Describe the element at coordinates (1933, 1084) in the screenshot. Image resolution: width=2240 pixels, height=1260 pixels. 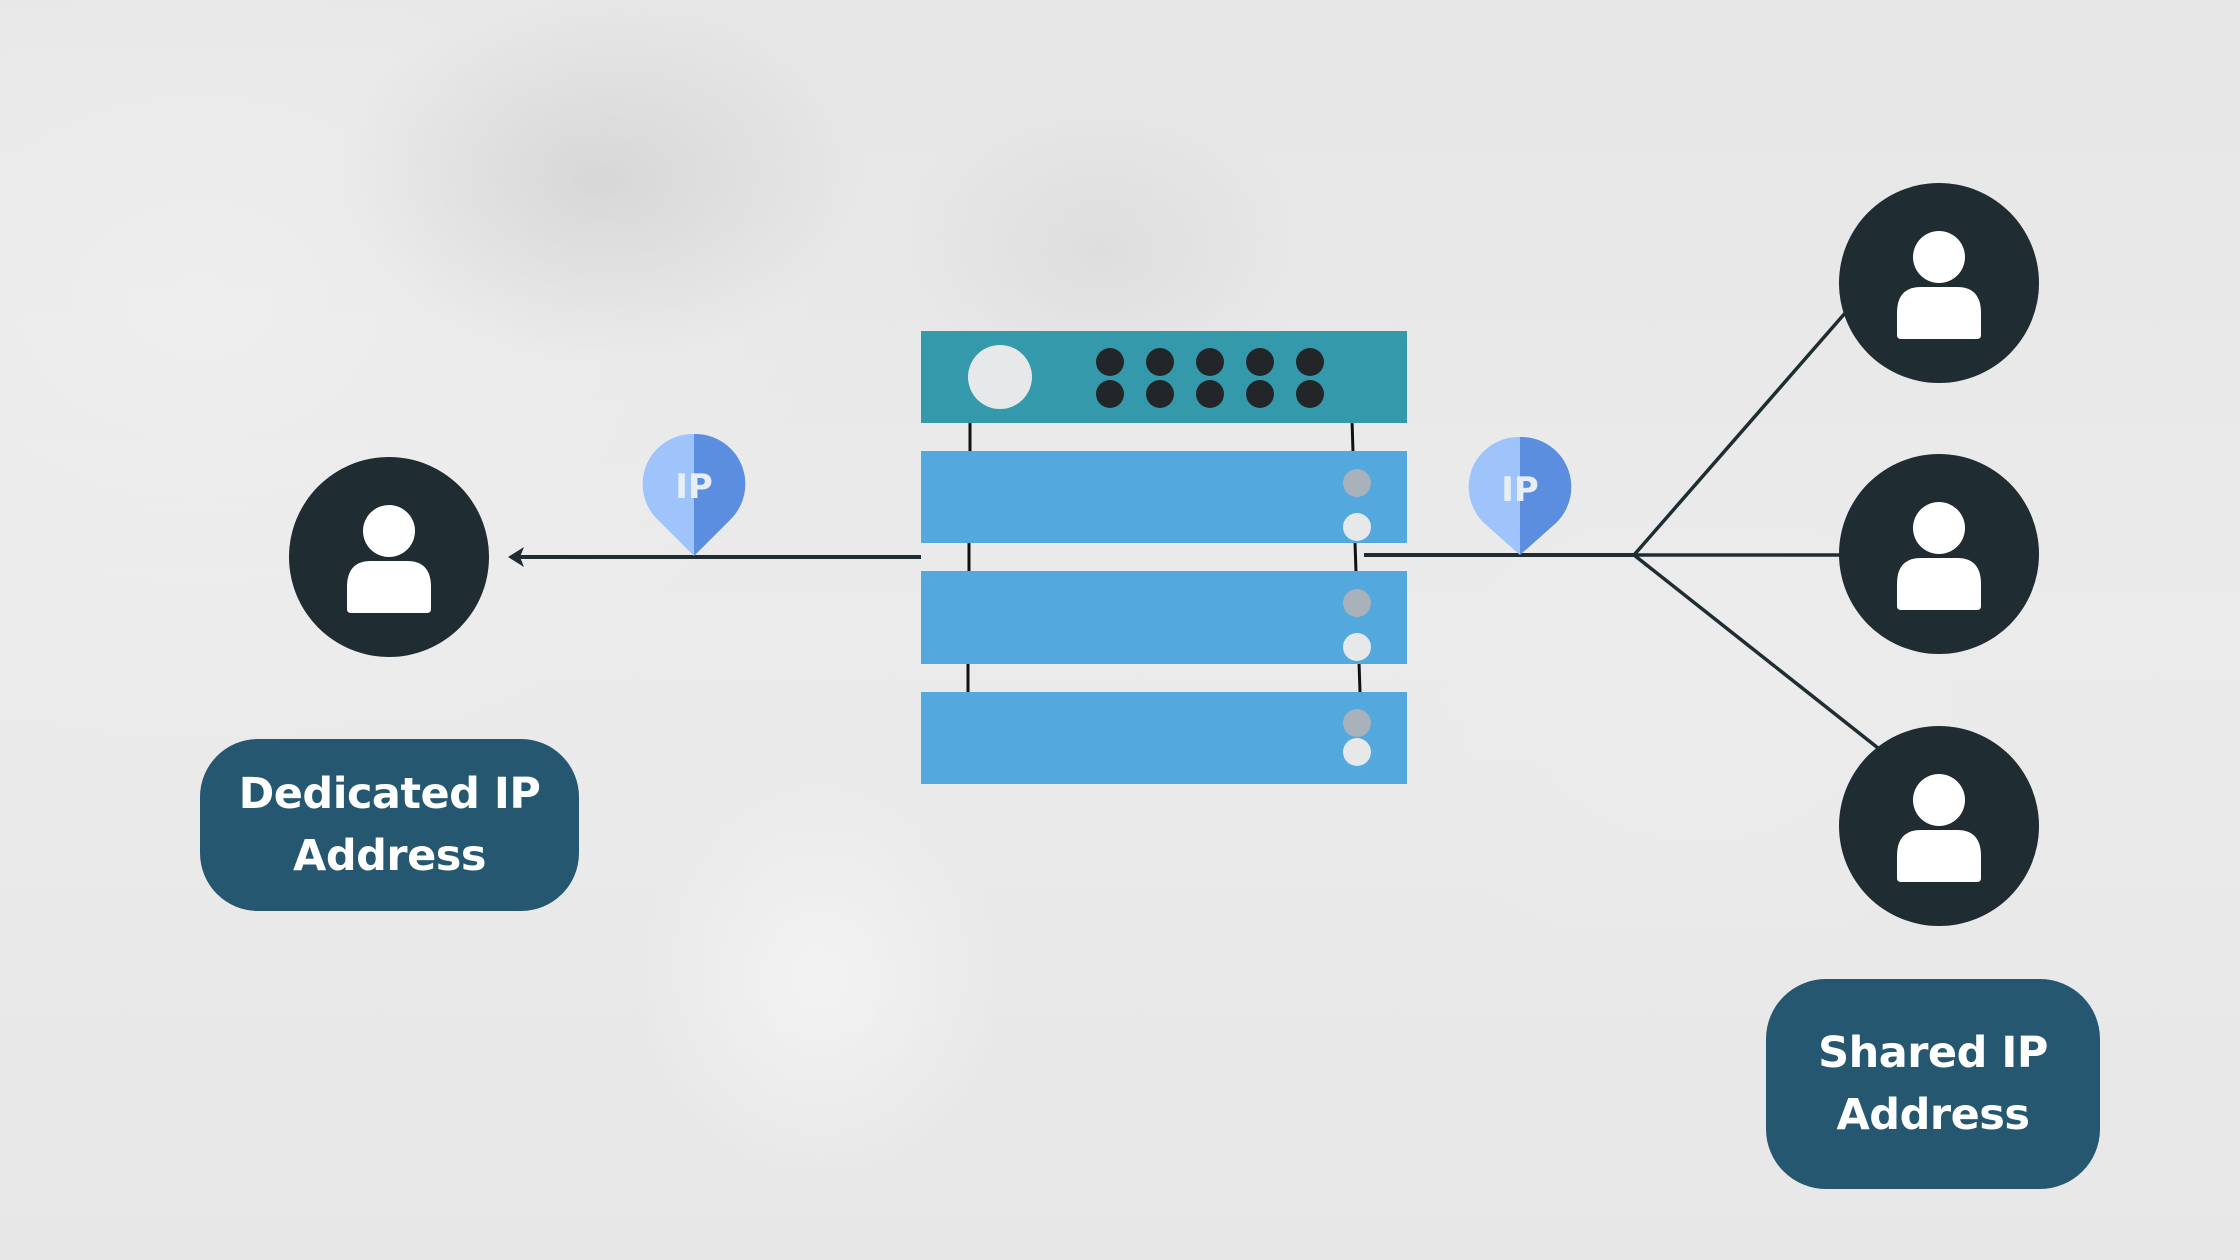
I see `shared-ip-label: Shared IP Address` at that location.